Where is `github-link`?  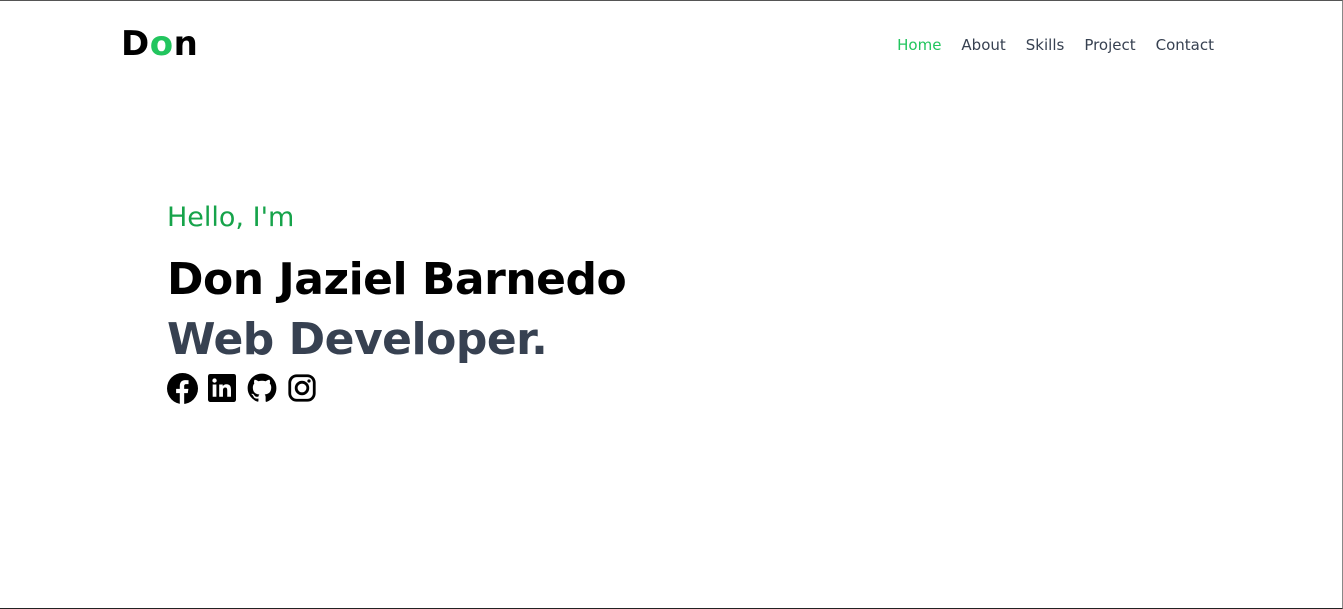 github-link is located at coordinates (262, 388).